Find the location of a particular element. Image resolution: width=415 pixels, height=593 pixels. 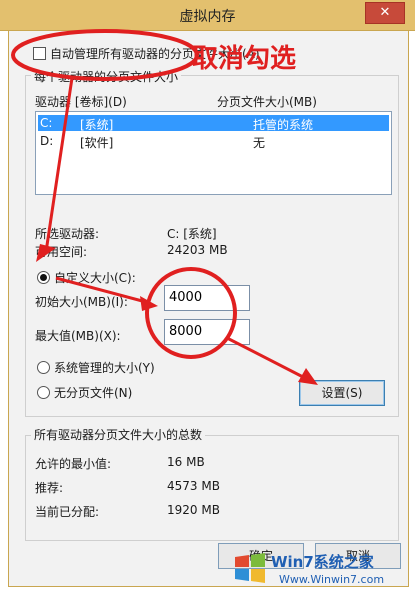

annotation-text: 取消勾选 is located at coordinates (244, 59).